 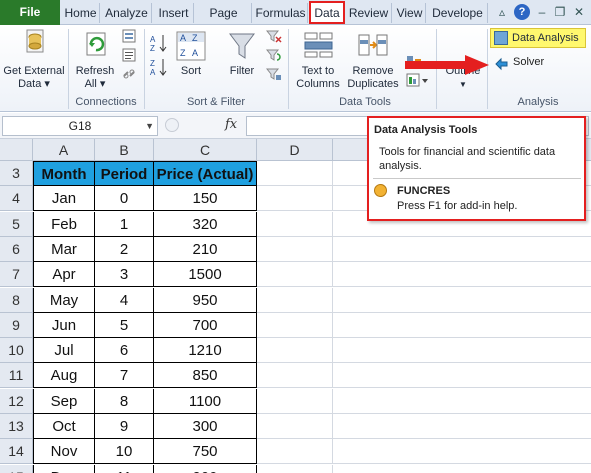 What do you see at coordinates (159, 67) in the screenshot?
I see `sort-za-icon: ZA` at bounding box center [159, 67].